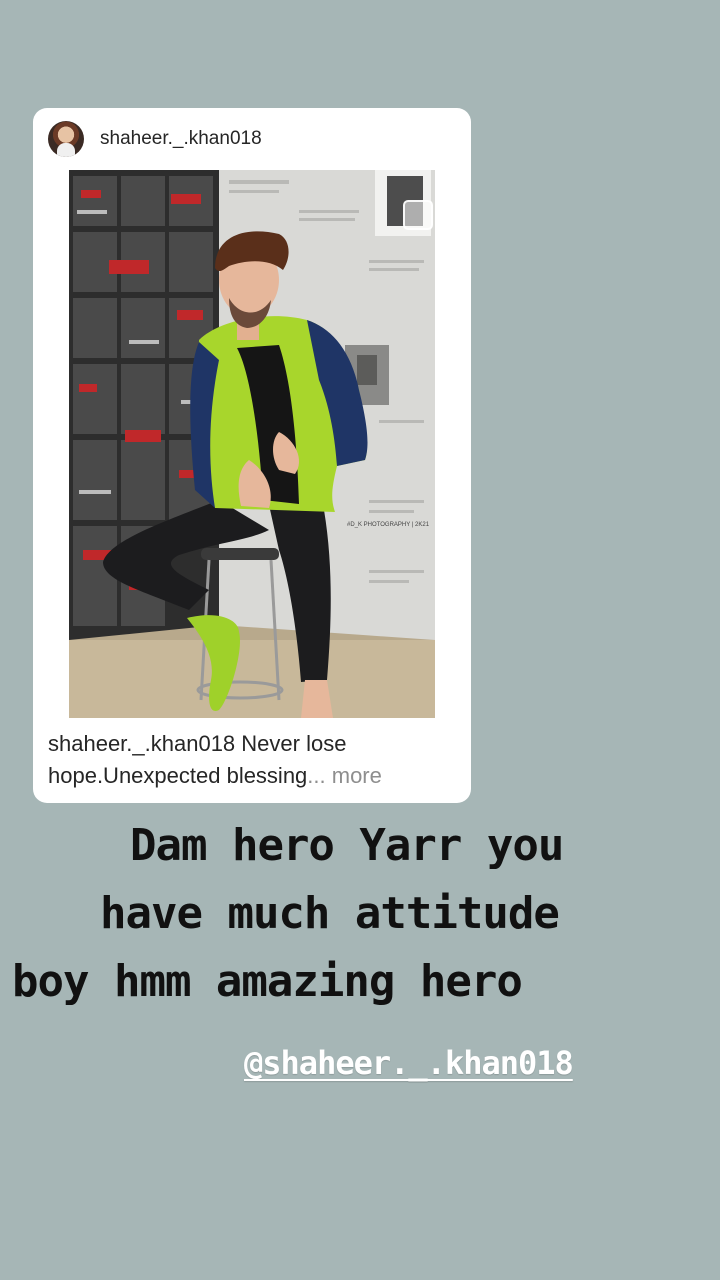 The width and height of the screenshot is (720, 1280). Describe the element at coordinates (344, 775) in the screenshot. I see `caption-more-link: ... more` at that location.